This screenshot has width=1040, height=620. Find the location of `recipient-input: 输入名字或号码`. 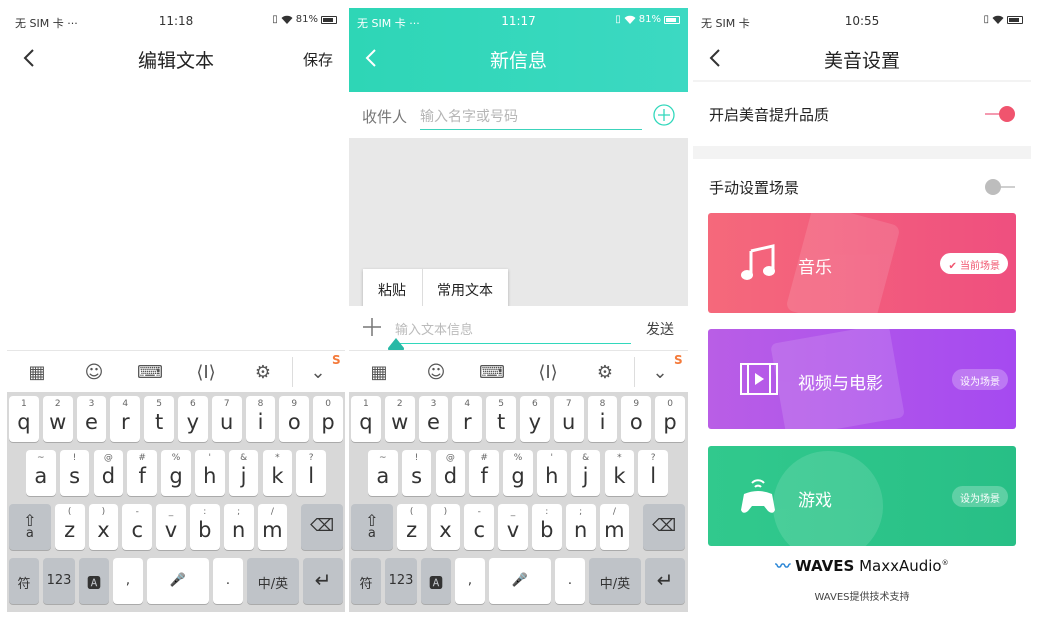

recipient-input: 输入名字或号码 is located at coordinates (531, 118).